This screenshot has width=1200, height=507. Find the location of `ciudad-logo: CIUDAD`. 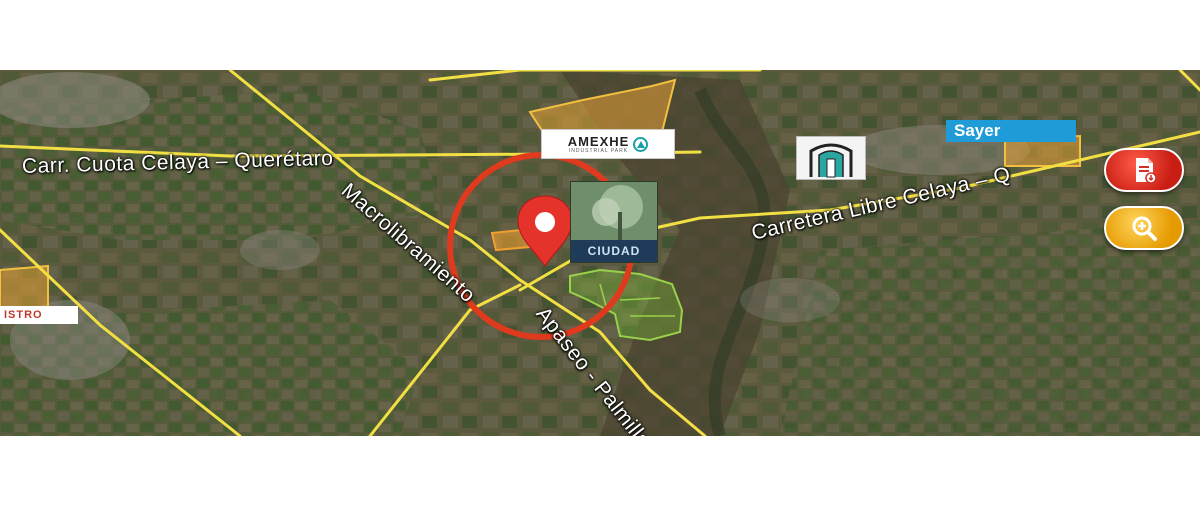

ciudad-logo: CIUDAD is located at coordinates (614, 222).